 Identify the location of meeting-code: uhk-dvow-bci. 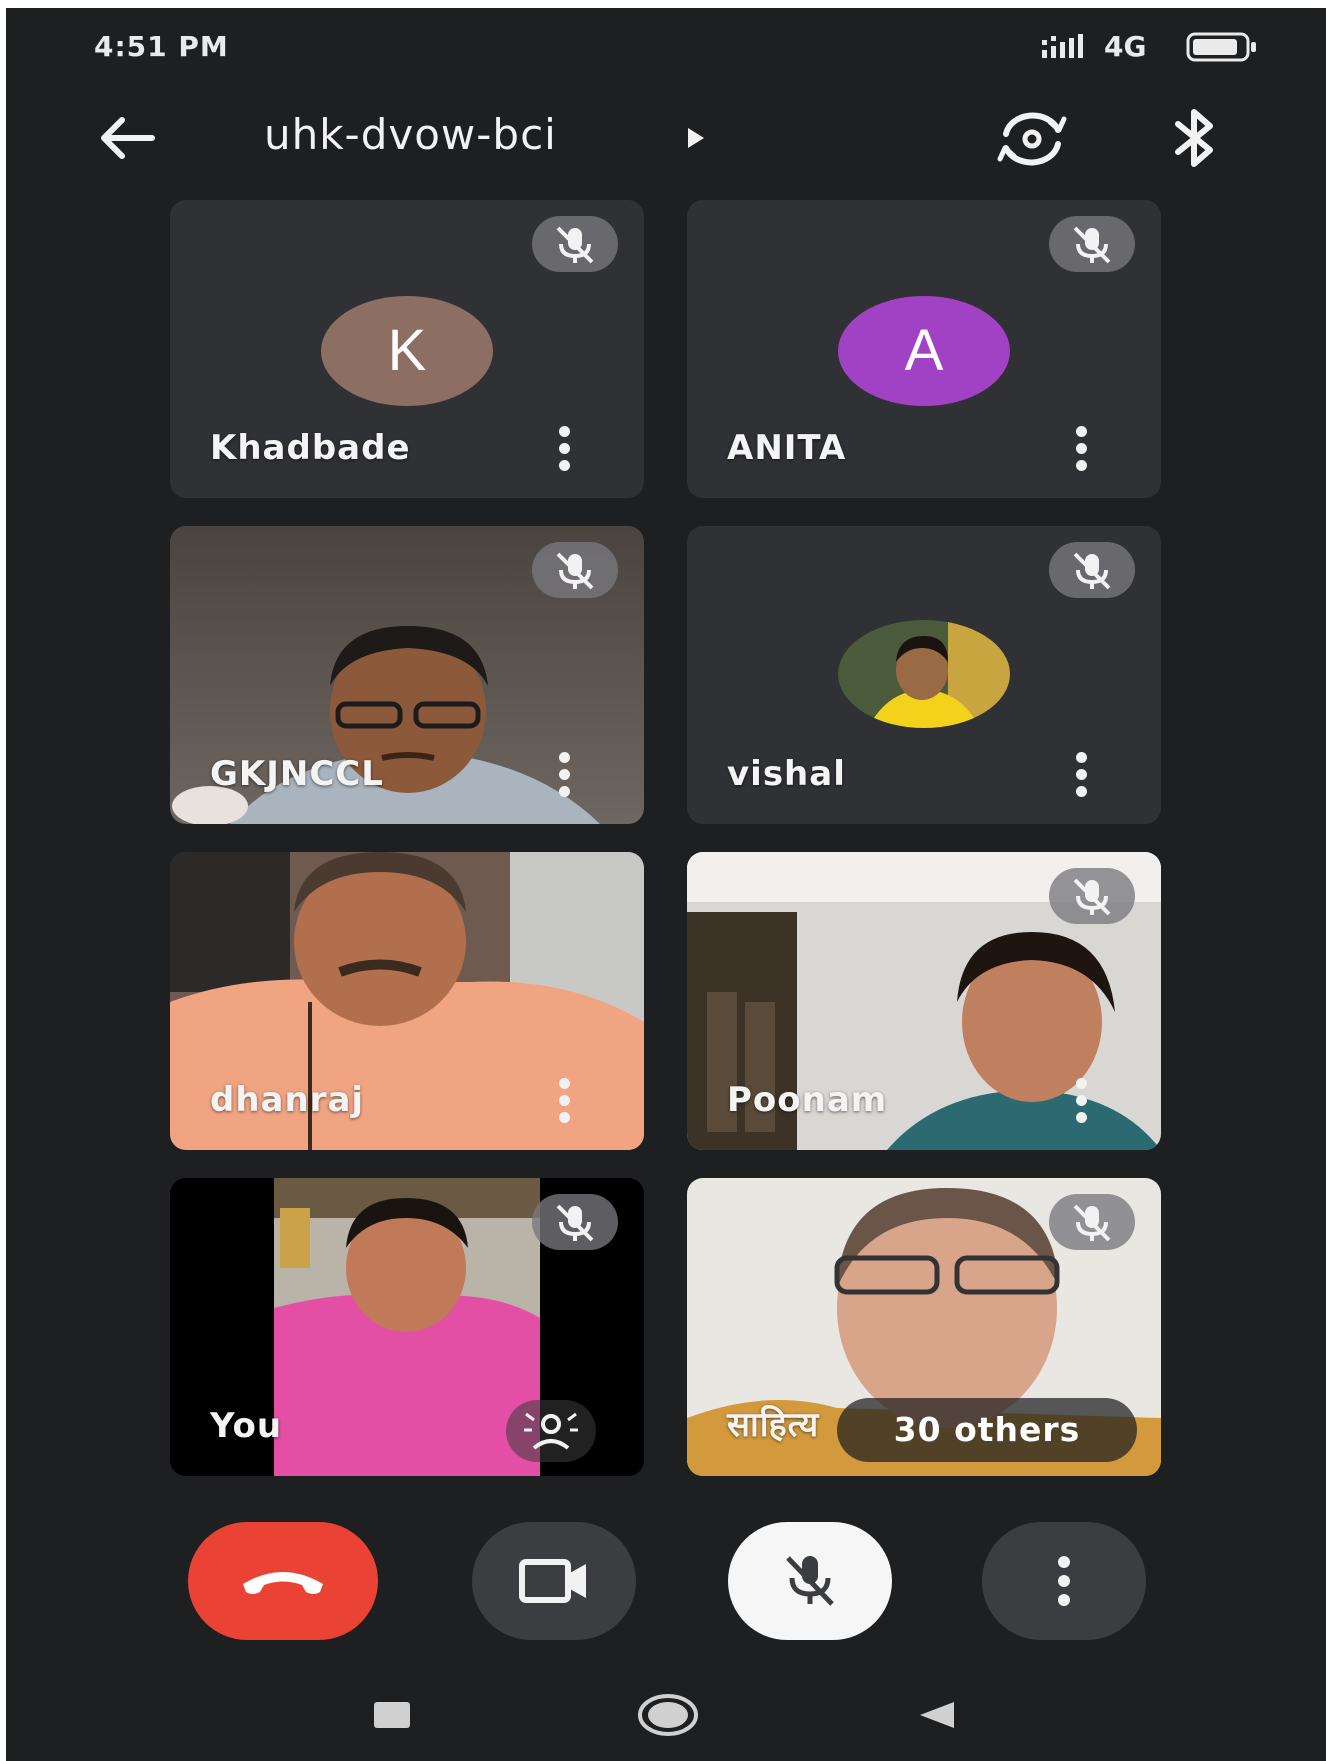
(410, 134).